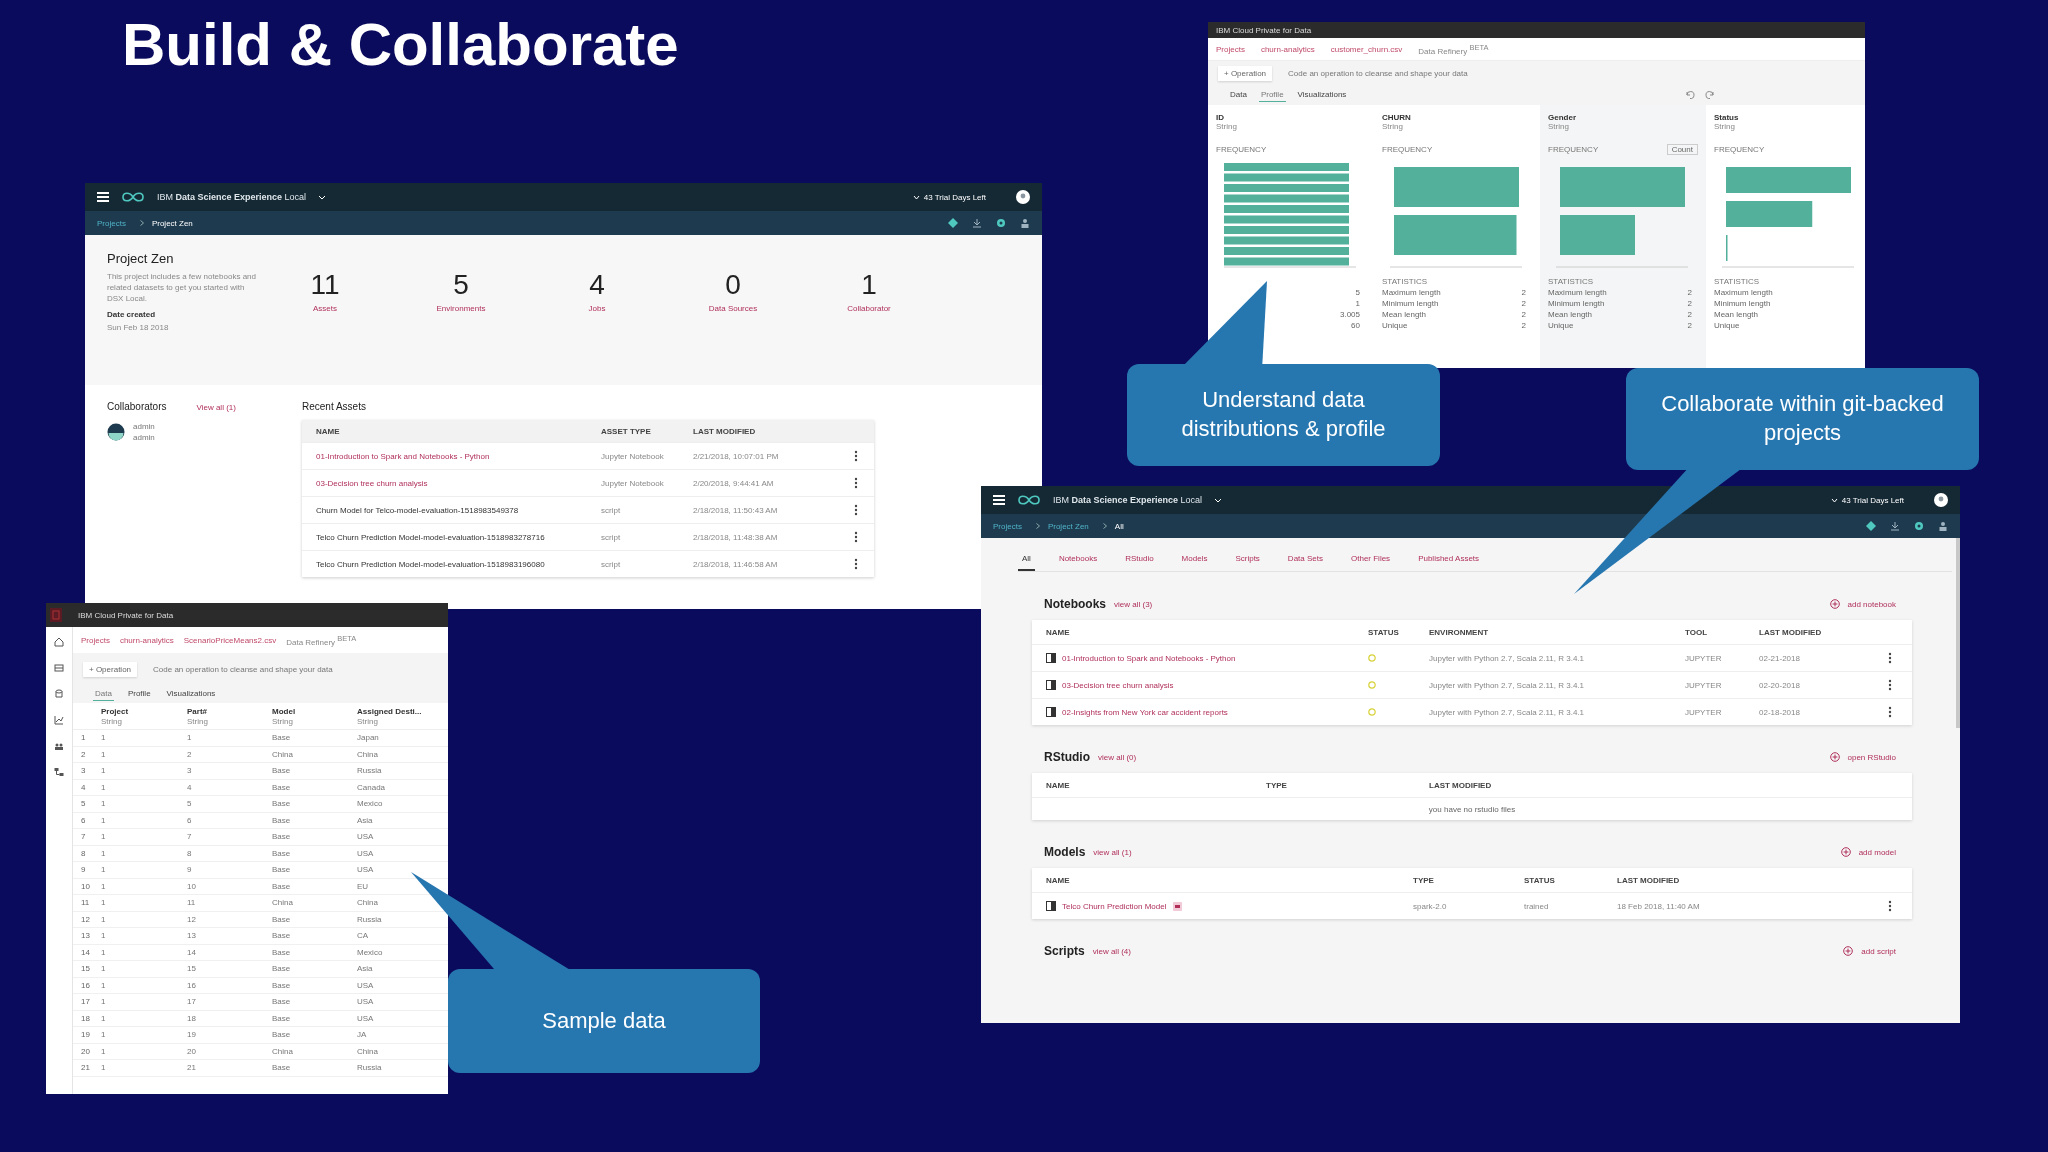  Describe the element at coordinates (1742, 303) in the screenshot. I see `statistic-name: Minimum length` at that location.